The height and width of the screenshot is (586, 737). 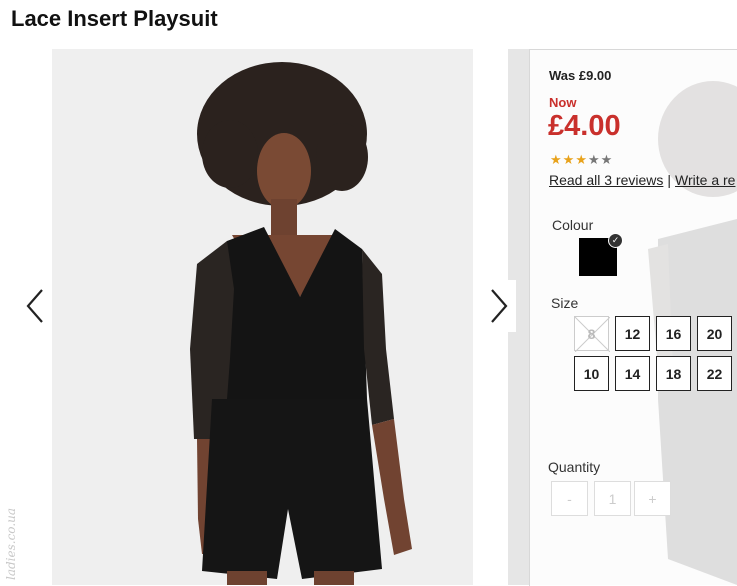 I want to click on quantity-label: Quantity, so click(x=574, y=467).